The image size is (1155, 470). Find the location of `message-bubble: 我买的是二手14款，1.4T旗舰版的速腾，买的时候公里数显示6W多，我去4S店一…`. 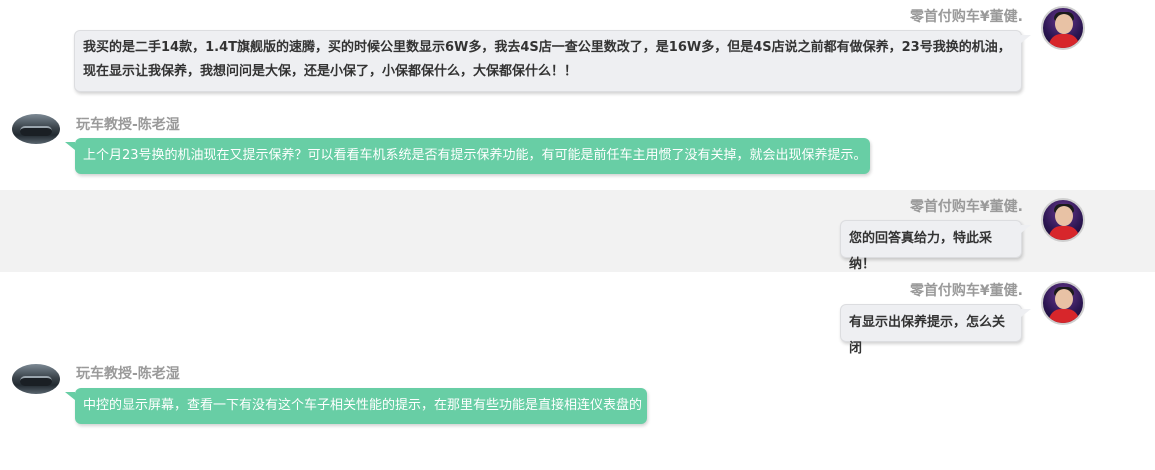

message-bubble: 我买的是二手14款，1.4T旗舰版的速腾，买的时候公里数显示6W多，我去4S店一… is located at coordinates (552, 61).